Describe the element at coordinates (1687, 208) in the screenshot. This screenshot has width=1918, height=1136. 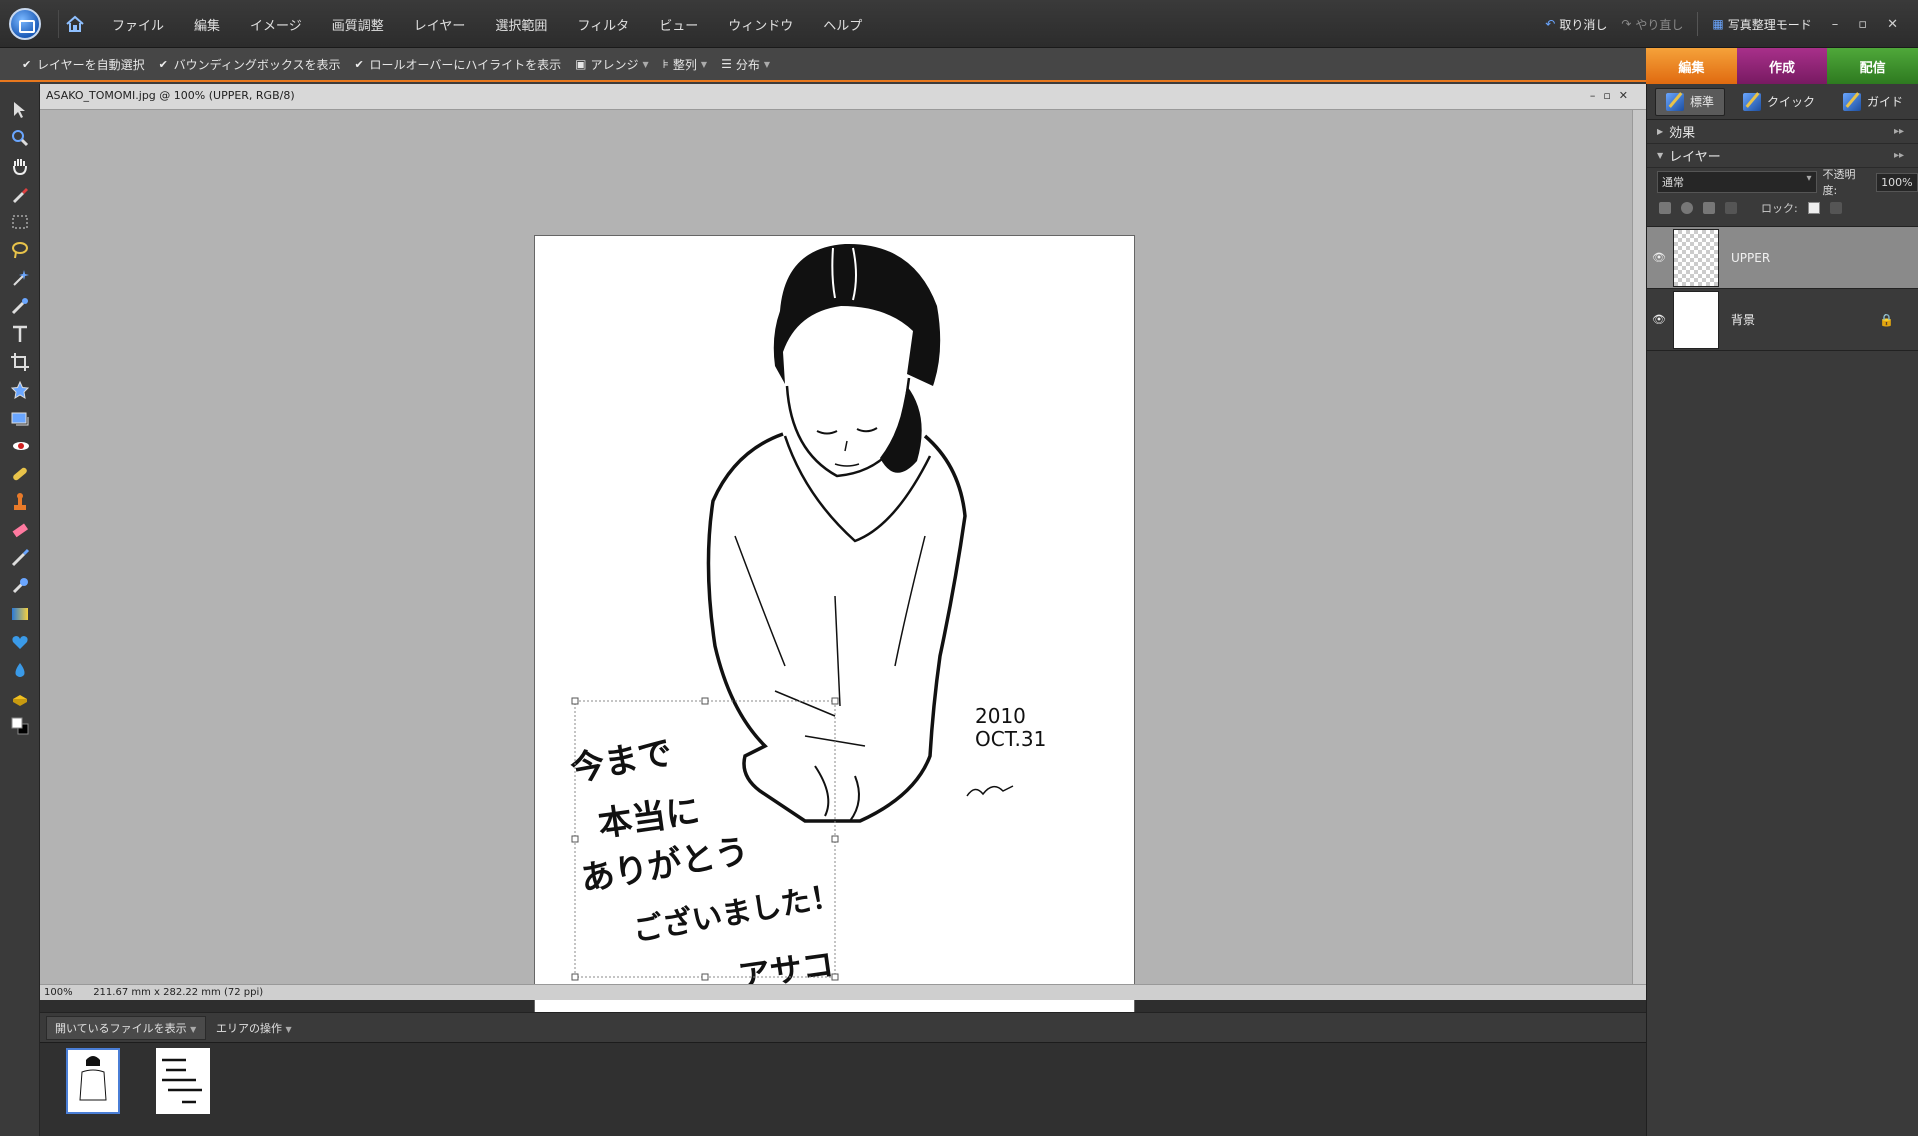
I see `adjustment-layer-icon` at that location.